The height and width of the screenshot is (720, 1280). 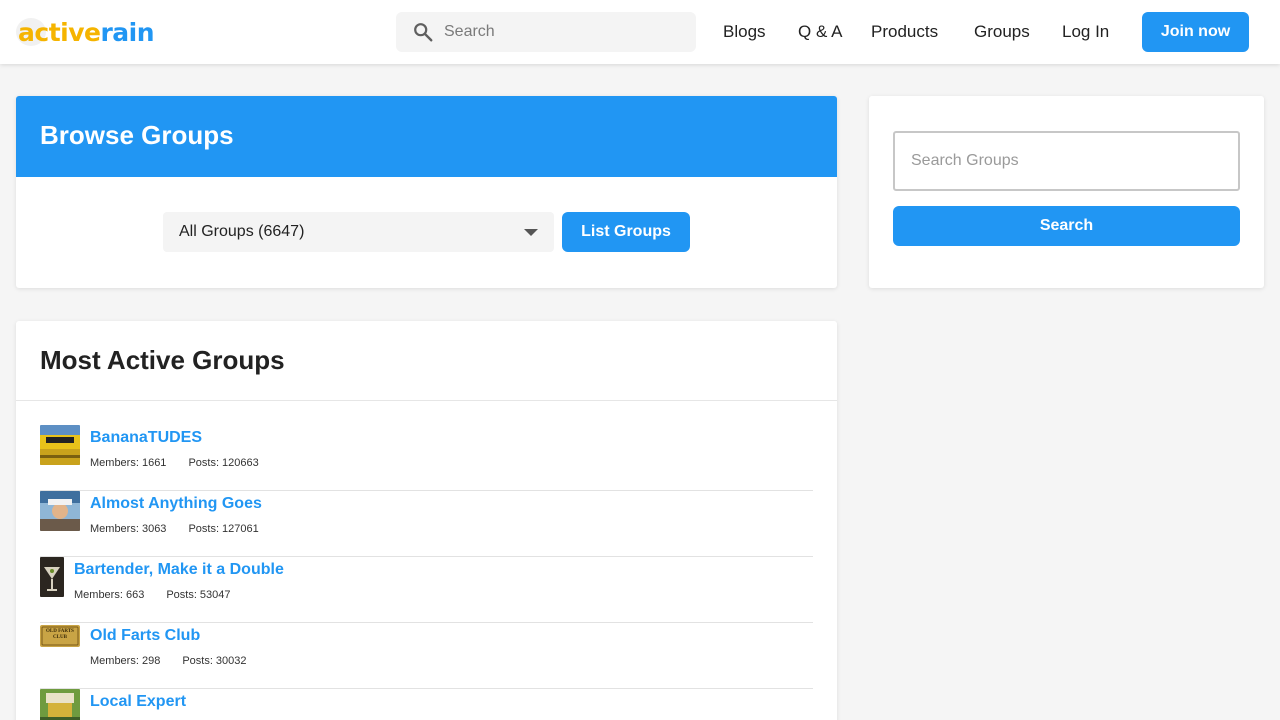 I want to click on join-now-button: Join now, so click(x=1195, y=32).